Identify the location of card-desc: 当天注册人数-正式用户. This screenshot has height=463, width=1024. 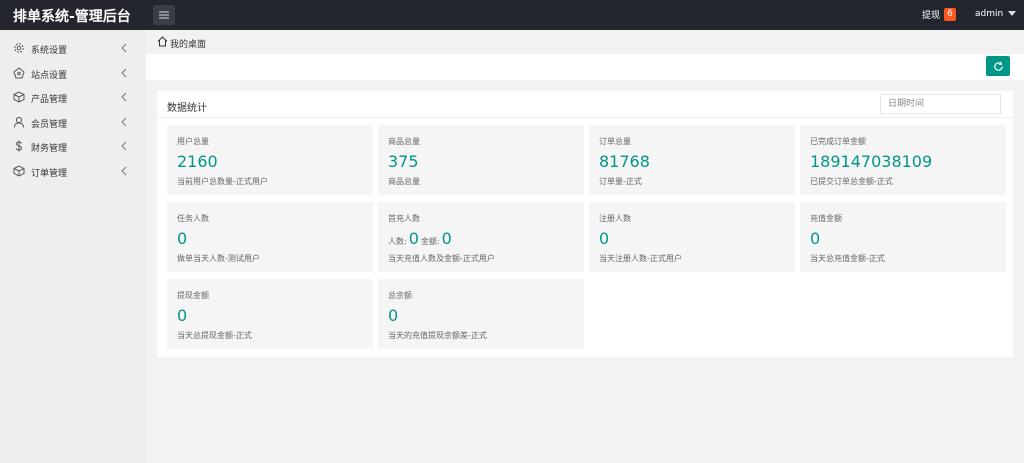
(640, 258).